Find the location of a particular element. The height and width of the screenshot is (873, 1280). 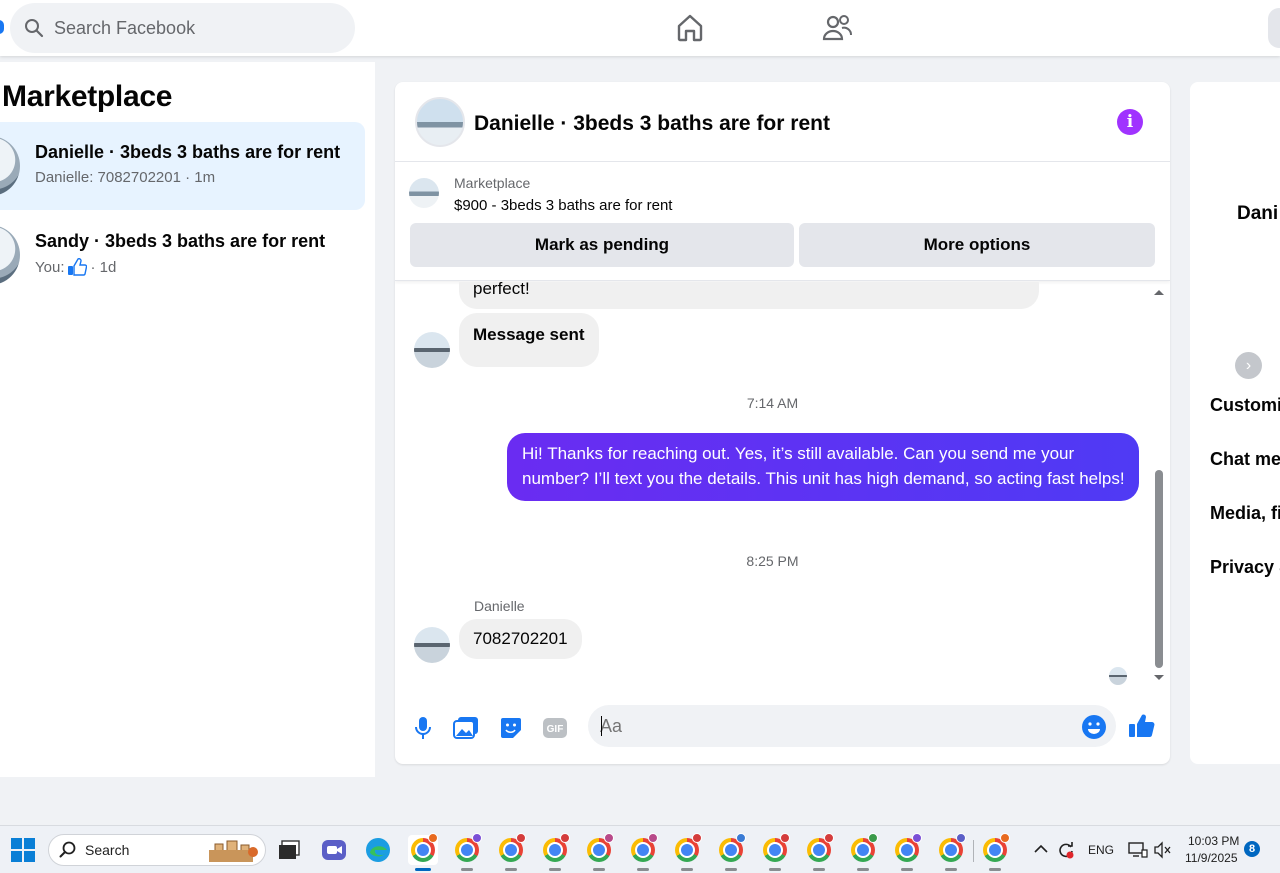

photo-icon is located at coordinates (466, 728).